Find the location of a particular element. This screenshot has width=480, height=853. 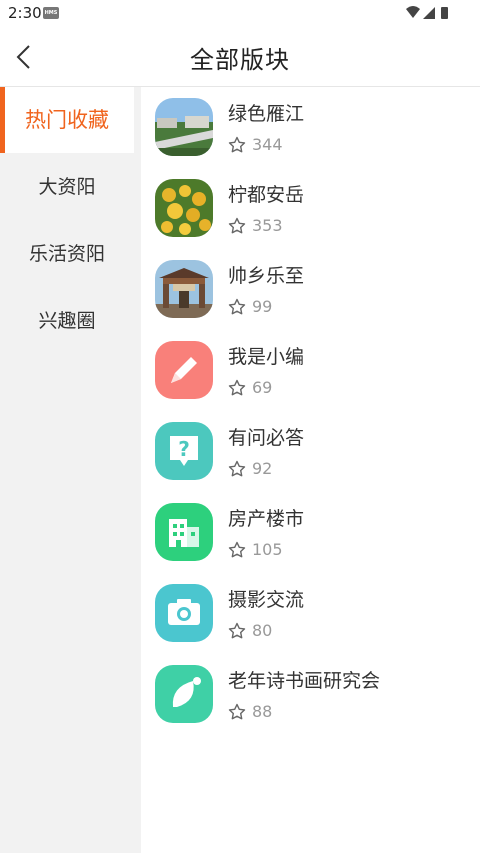

board-item: ? 有问必答 92 is located at coordinates (310, 451).